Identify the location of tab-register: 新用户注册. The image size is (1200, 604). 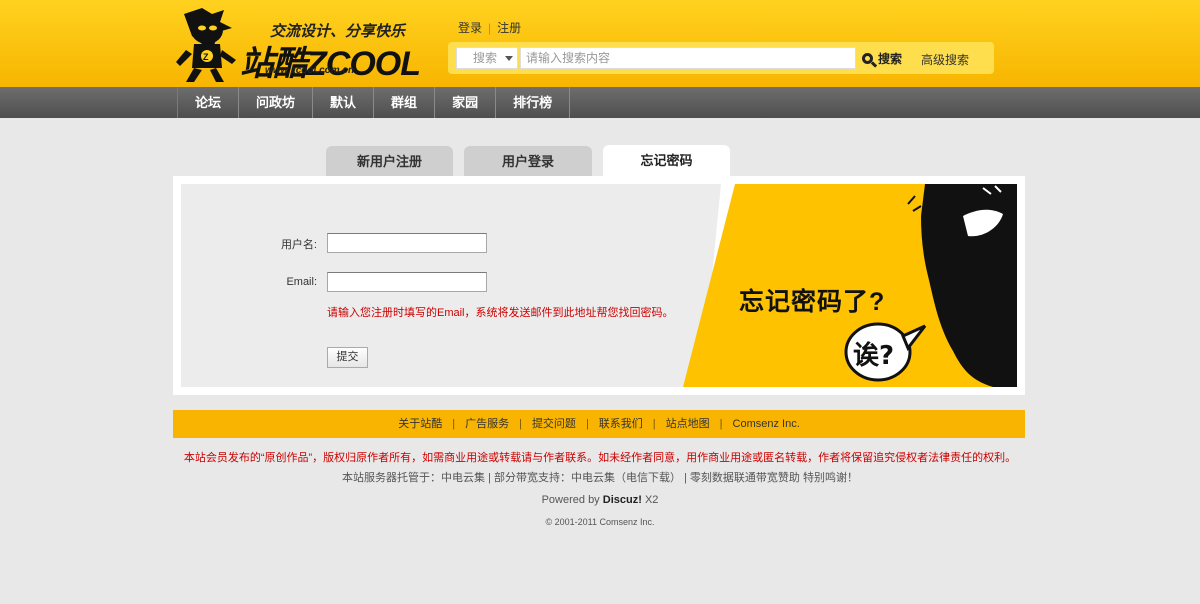
(389, 161).